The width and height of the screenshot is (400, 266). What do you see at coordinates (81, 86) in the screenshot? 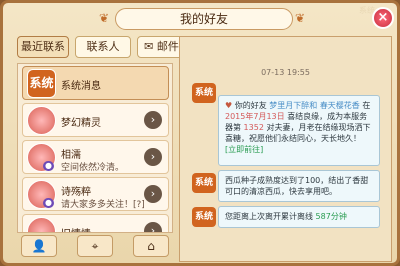
I see `contact-name: 系统消息` at bounding box center [81, 86].